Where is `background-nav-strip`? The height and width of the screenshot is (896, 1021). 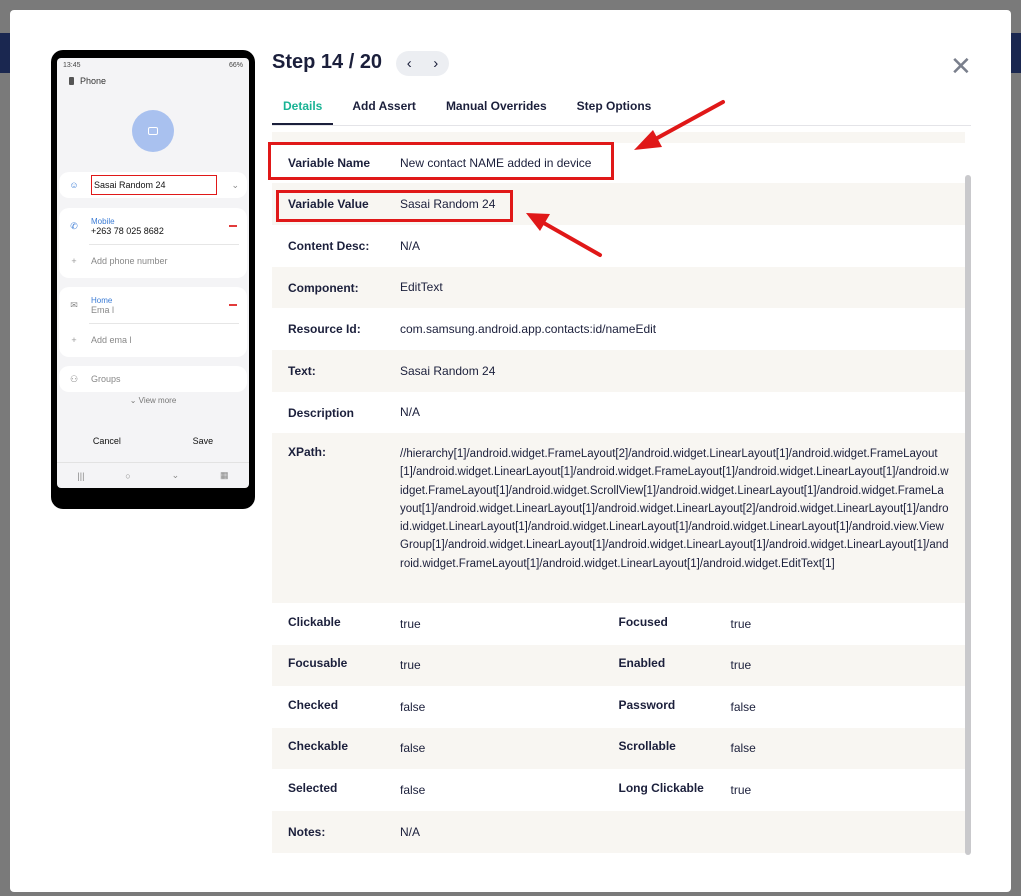
background-nav-strip is located at coordinates (5, 53).